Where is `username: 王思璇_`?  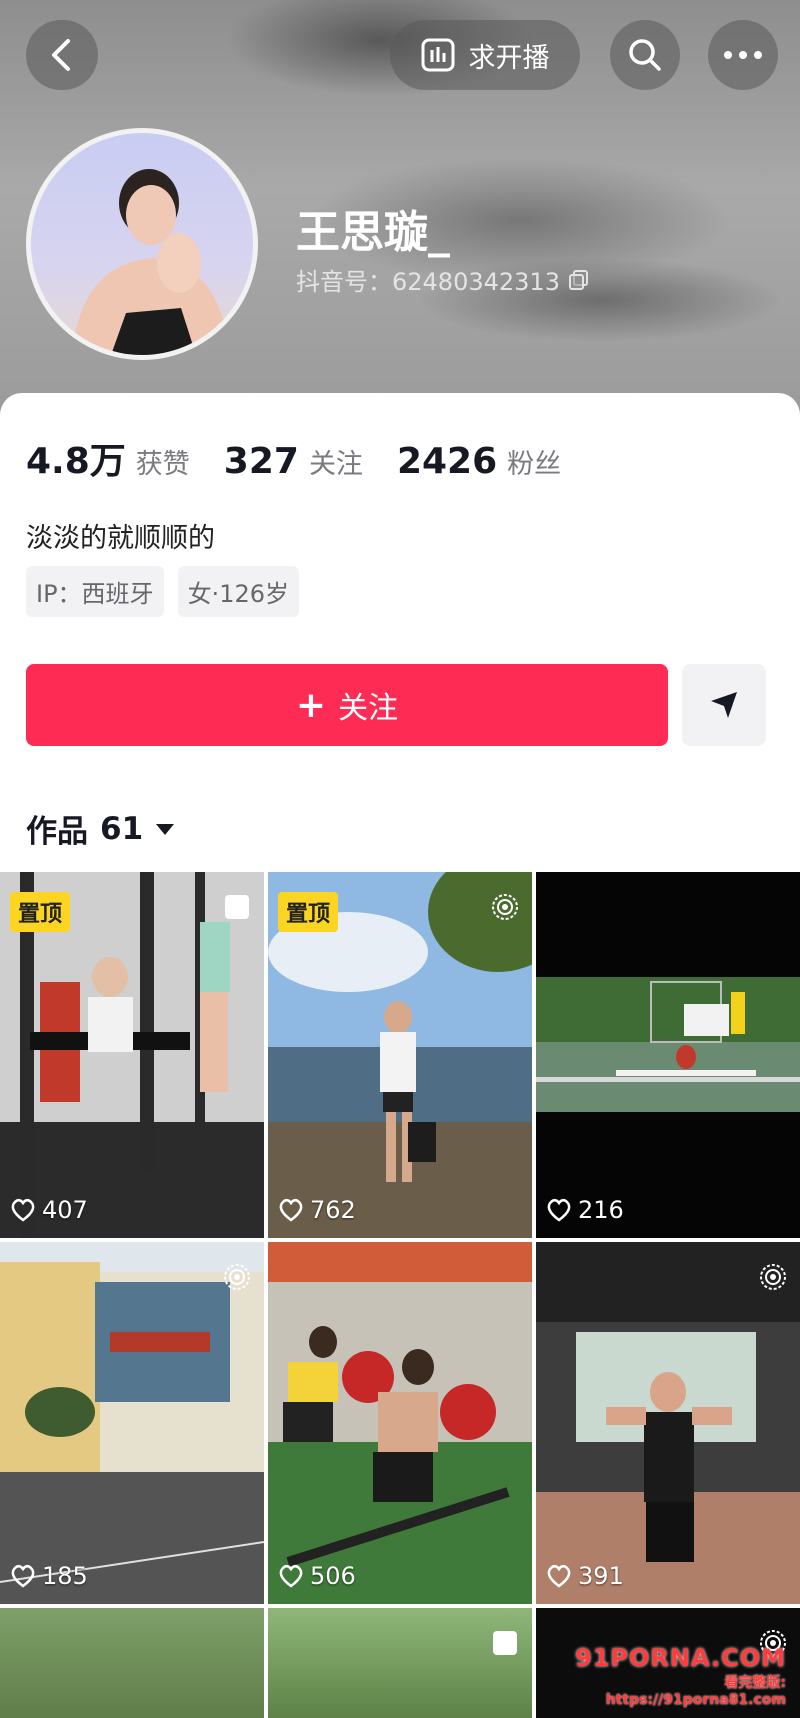
username: 王思璇_ is located at coordinates (373, 232).